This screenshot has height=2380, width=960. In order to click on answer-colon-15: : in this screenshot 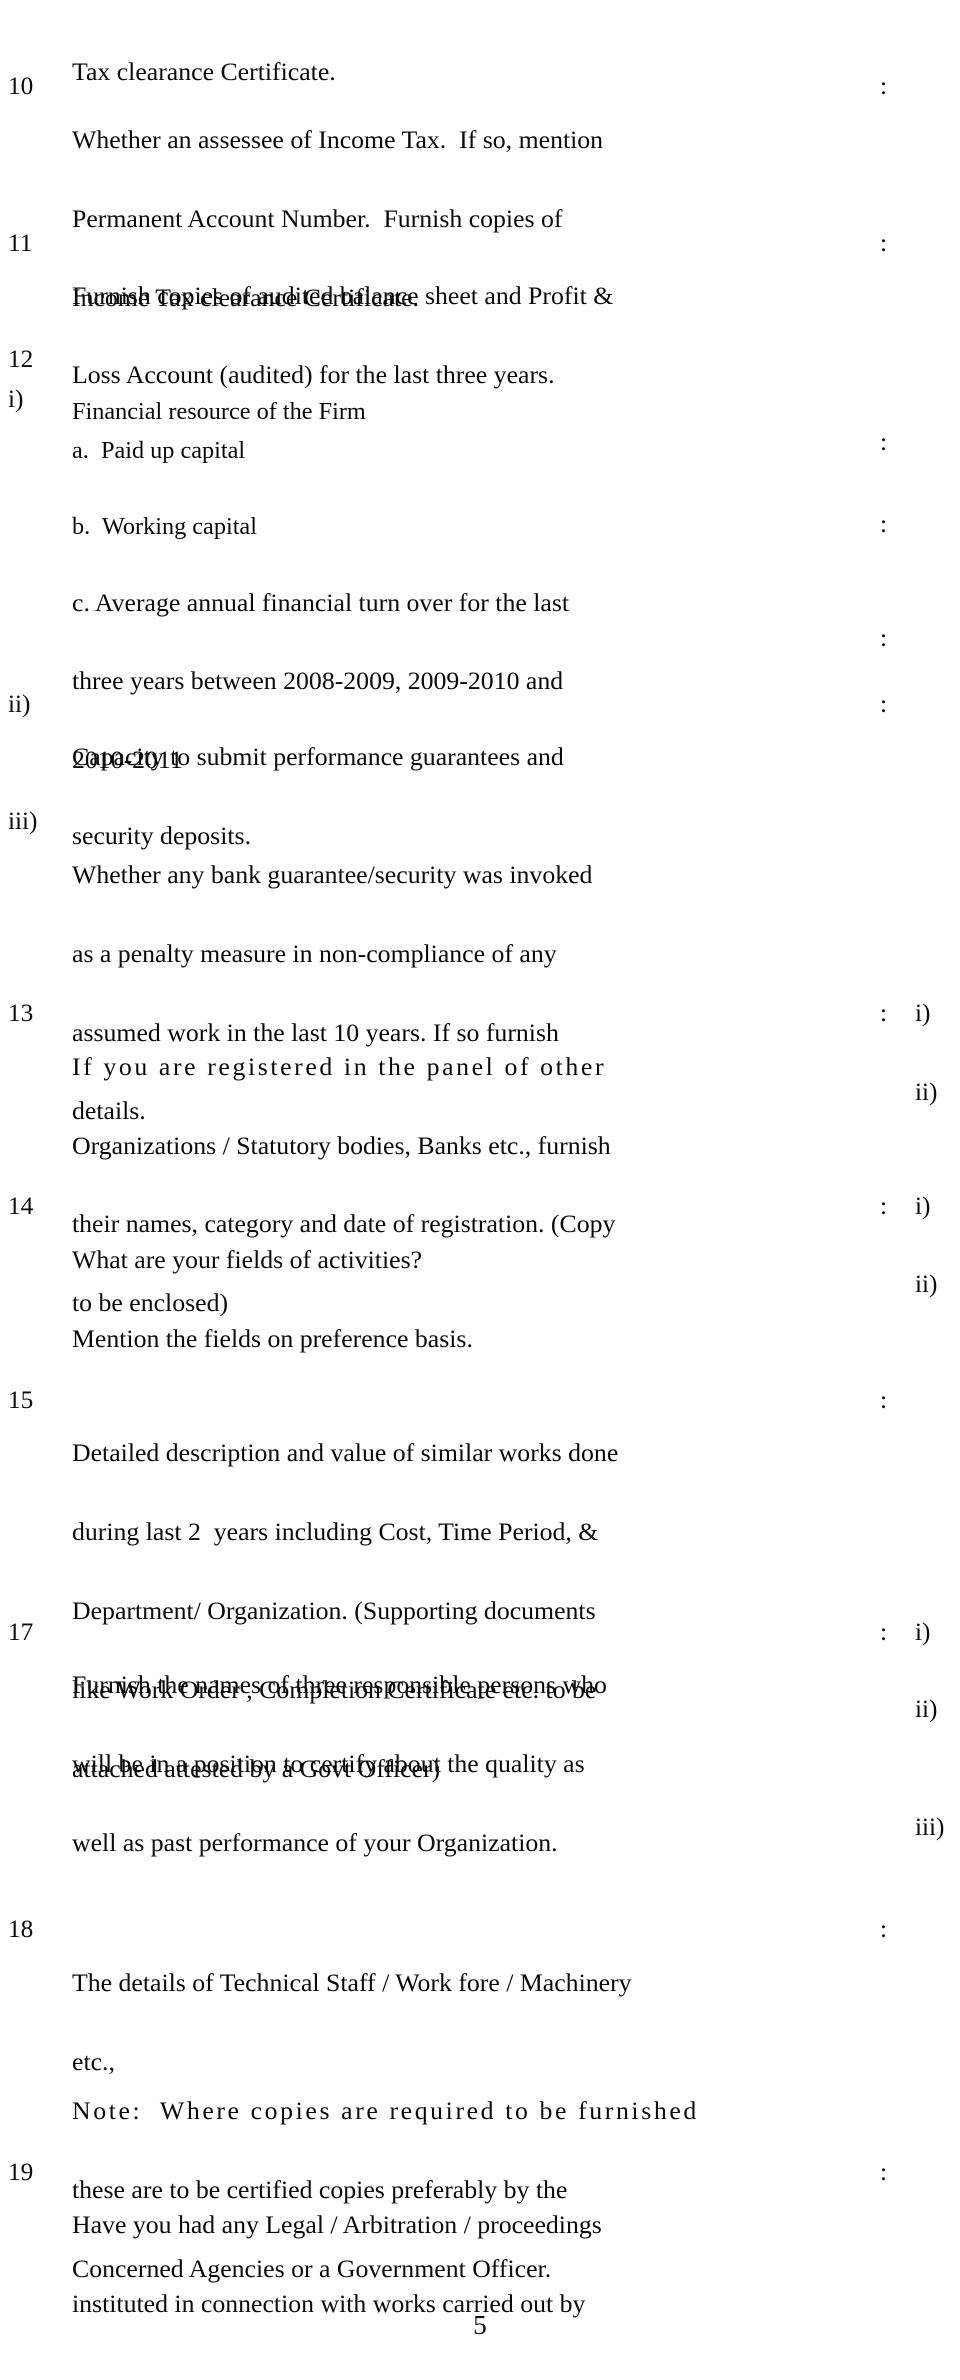, I will do `click(884, 1399)`.